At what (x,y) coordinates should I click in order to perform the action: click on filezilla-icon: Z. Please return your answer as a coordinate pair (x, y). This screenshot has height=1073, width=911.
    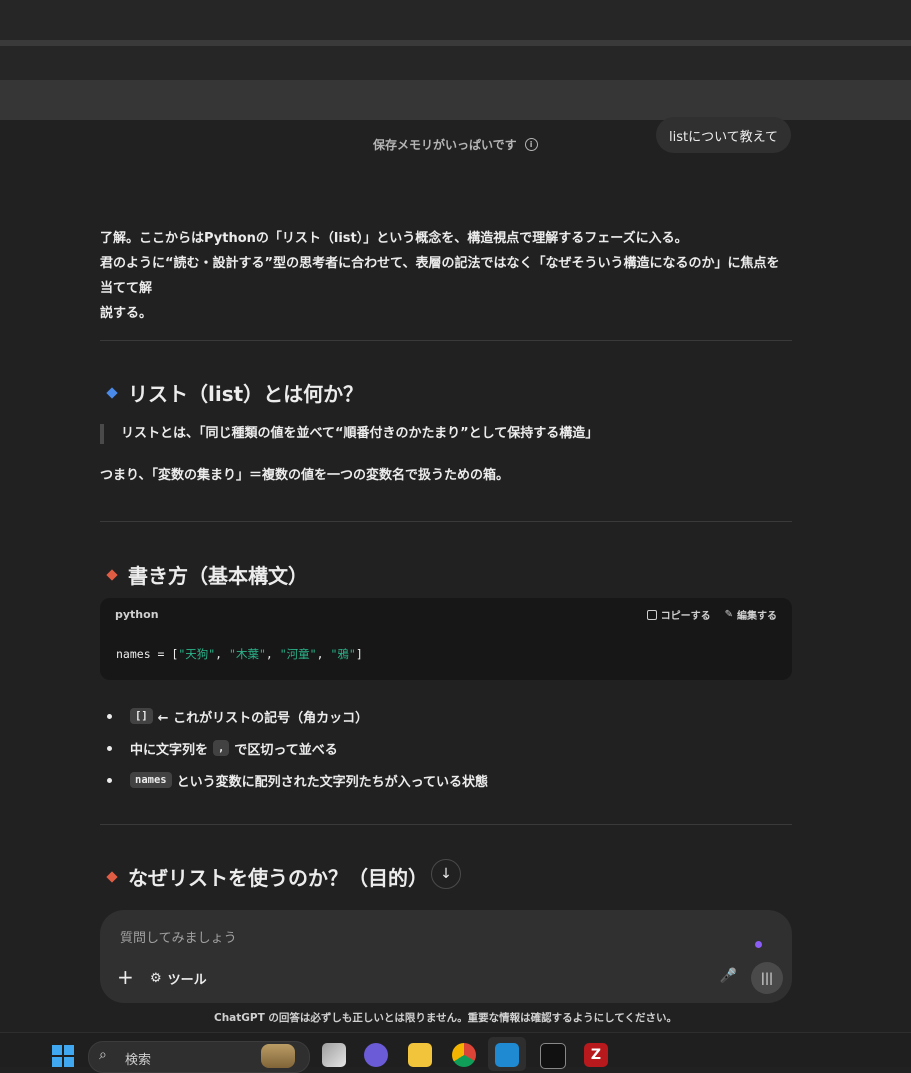
    Looking at the image, I should click on (596, 1055).